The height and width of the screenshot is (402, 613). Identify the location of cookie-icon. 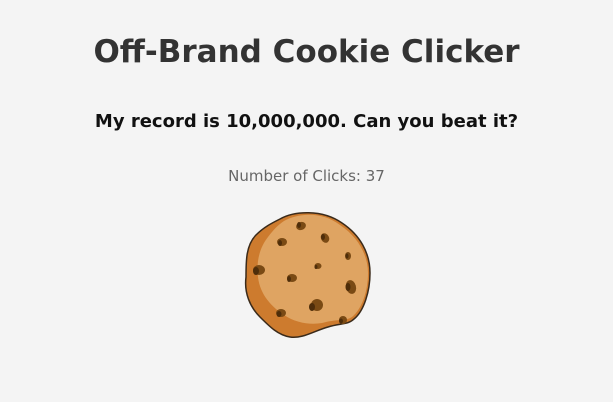
(307, 275).